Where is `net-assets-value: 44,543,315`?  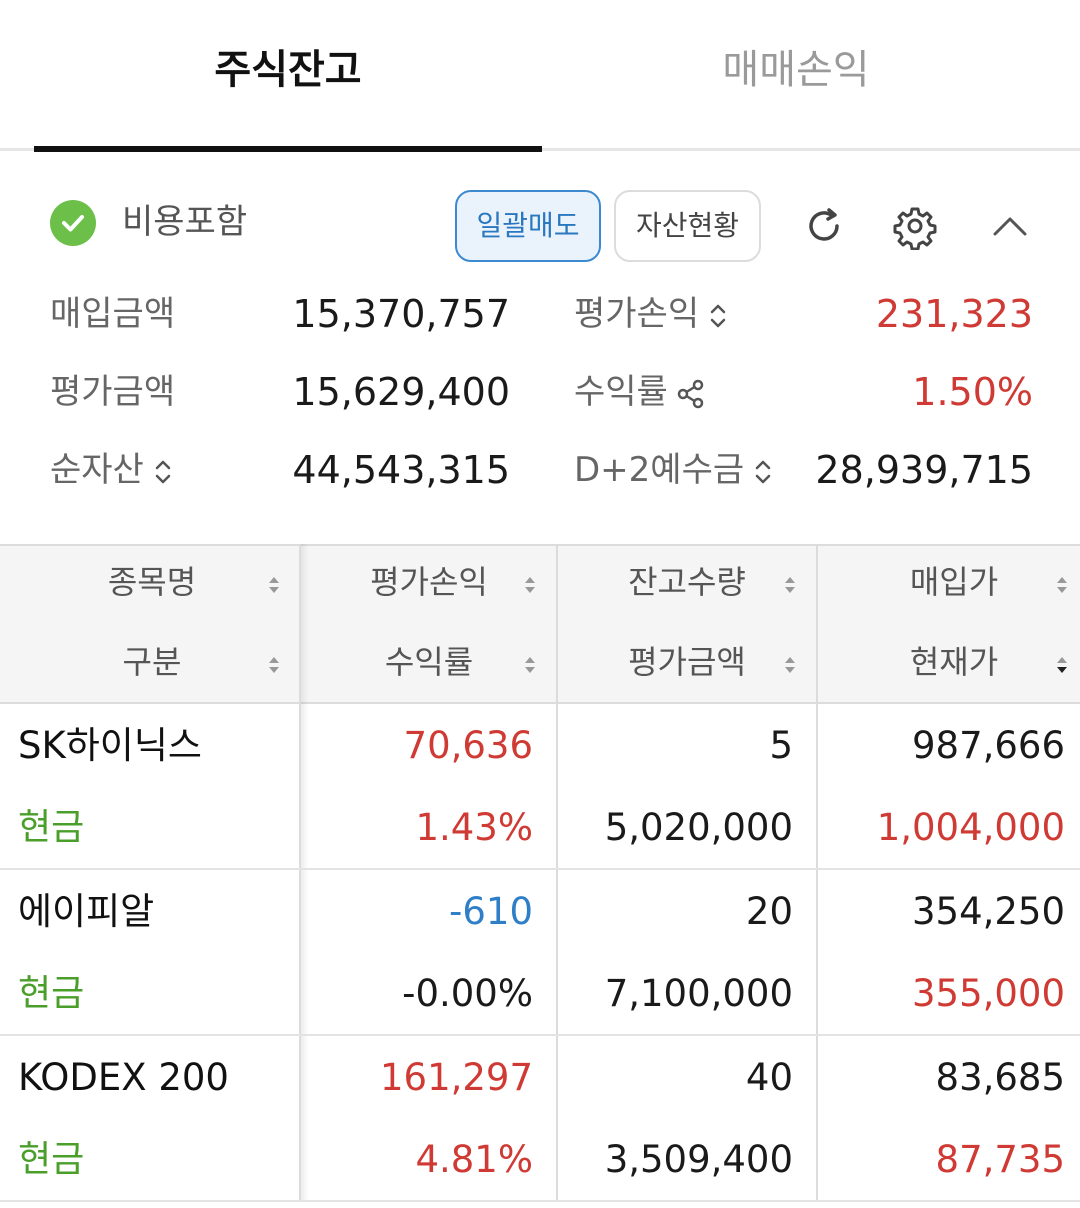
net-assets-value: 44,543,315 is located at coordinates (401, 470).